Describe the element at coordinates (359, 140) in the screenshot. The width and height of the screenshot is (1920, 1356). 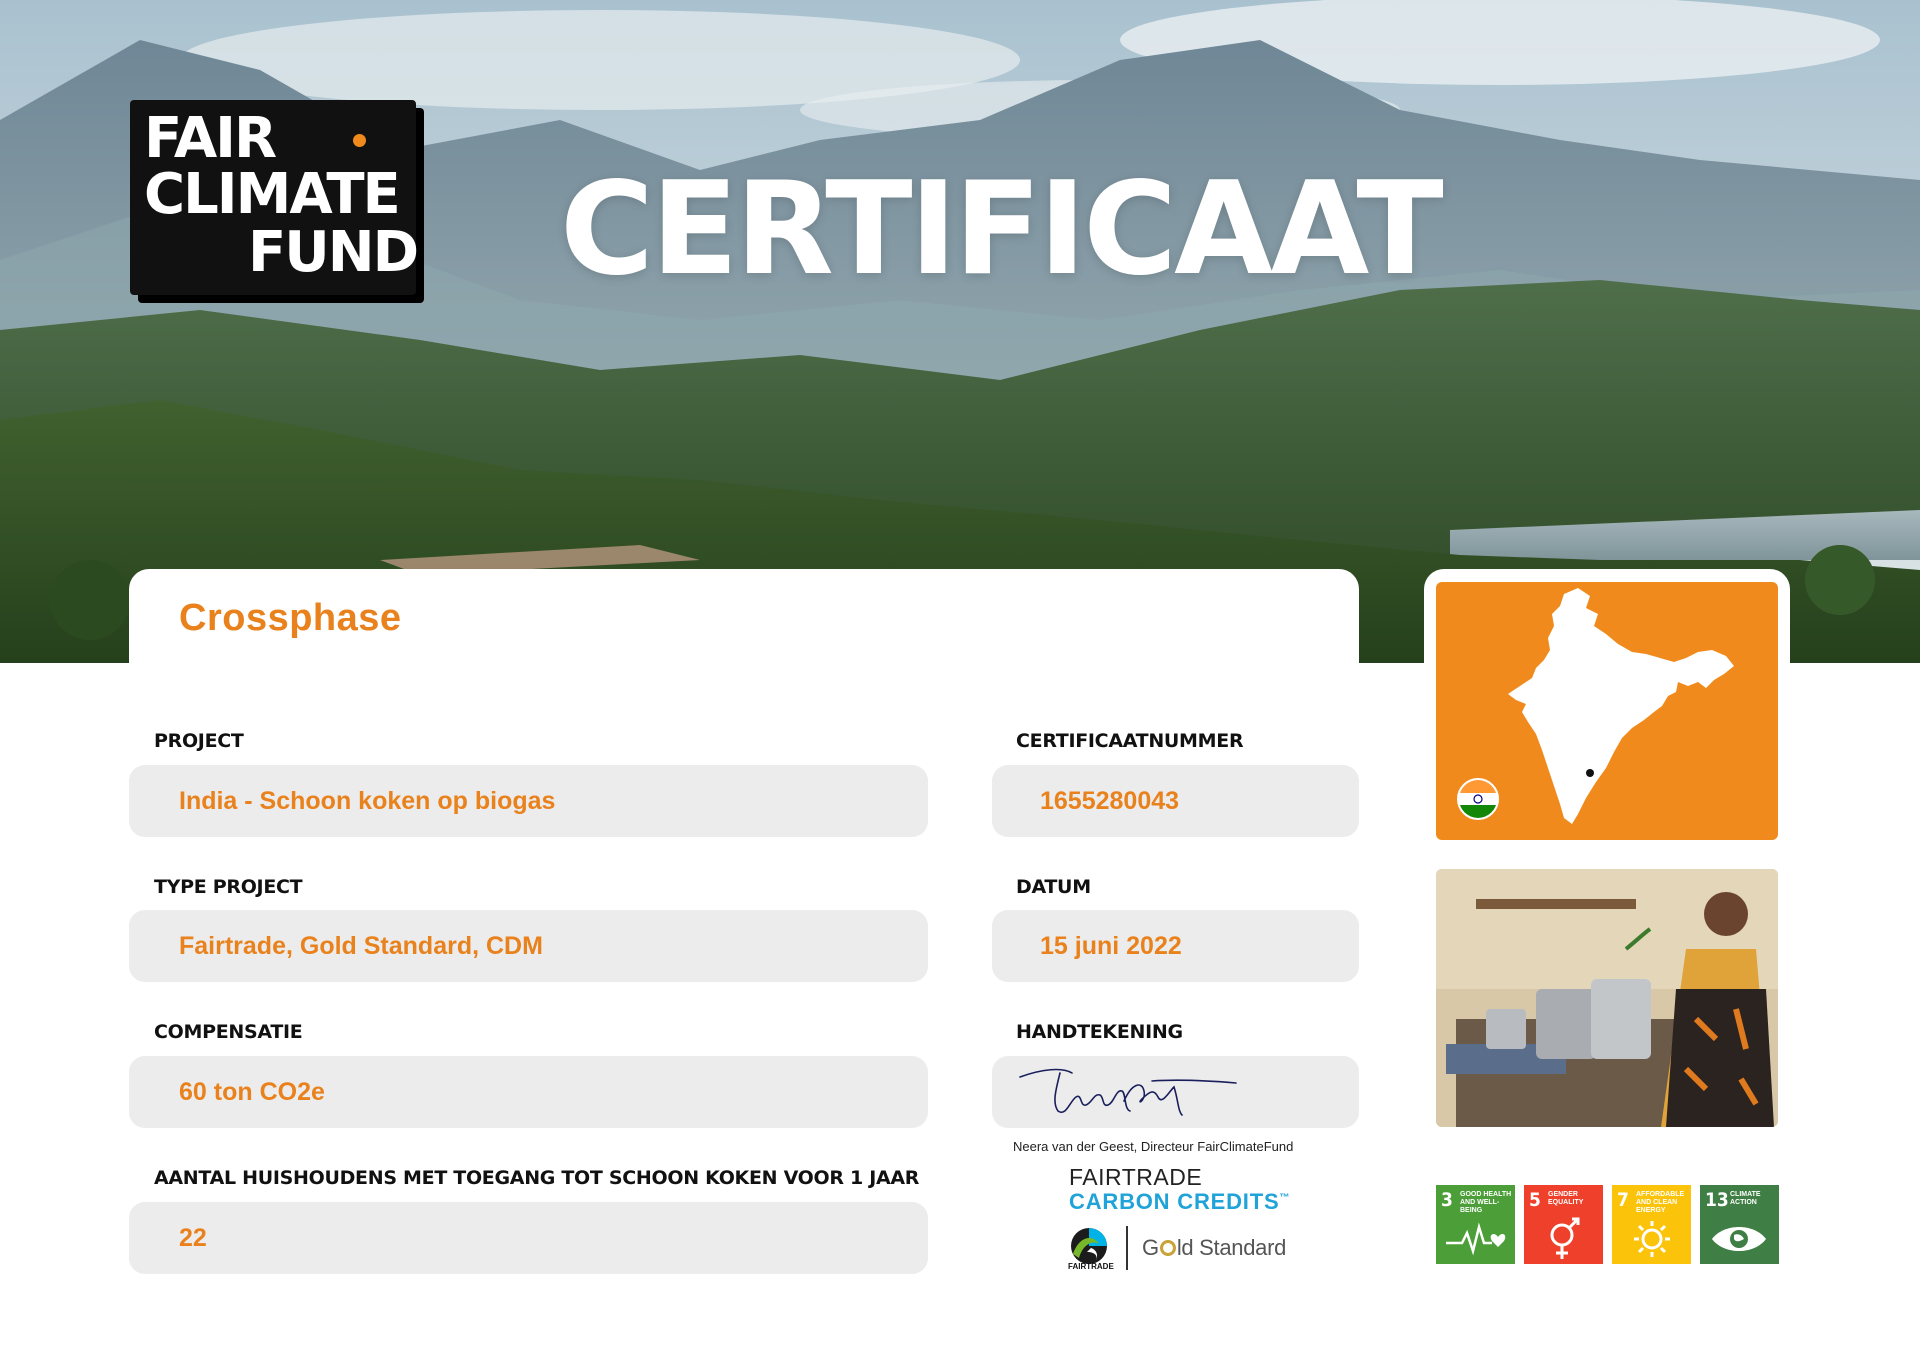
I see `logo-dot-icon` at that location.